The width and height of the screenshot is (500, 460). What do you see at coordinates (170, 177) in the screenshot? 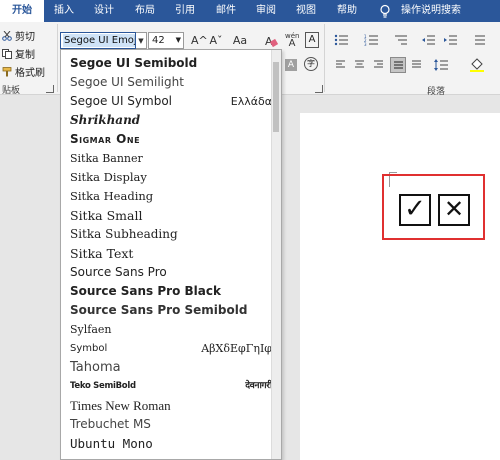
I see `font-item: Sitka Display` at bounding box center [170, 177].